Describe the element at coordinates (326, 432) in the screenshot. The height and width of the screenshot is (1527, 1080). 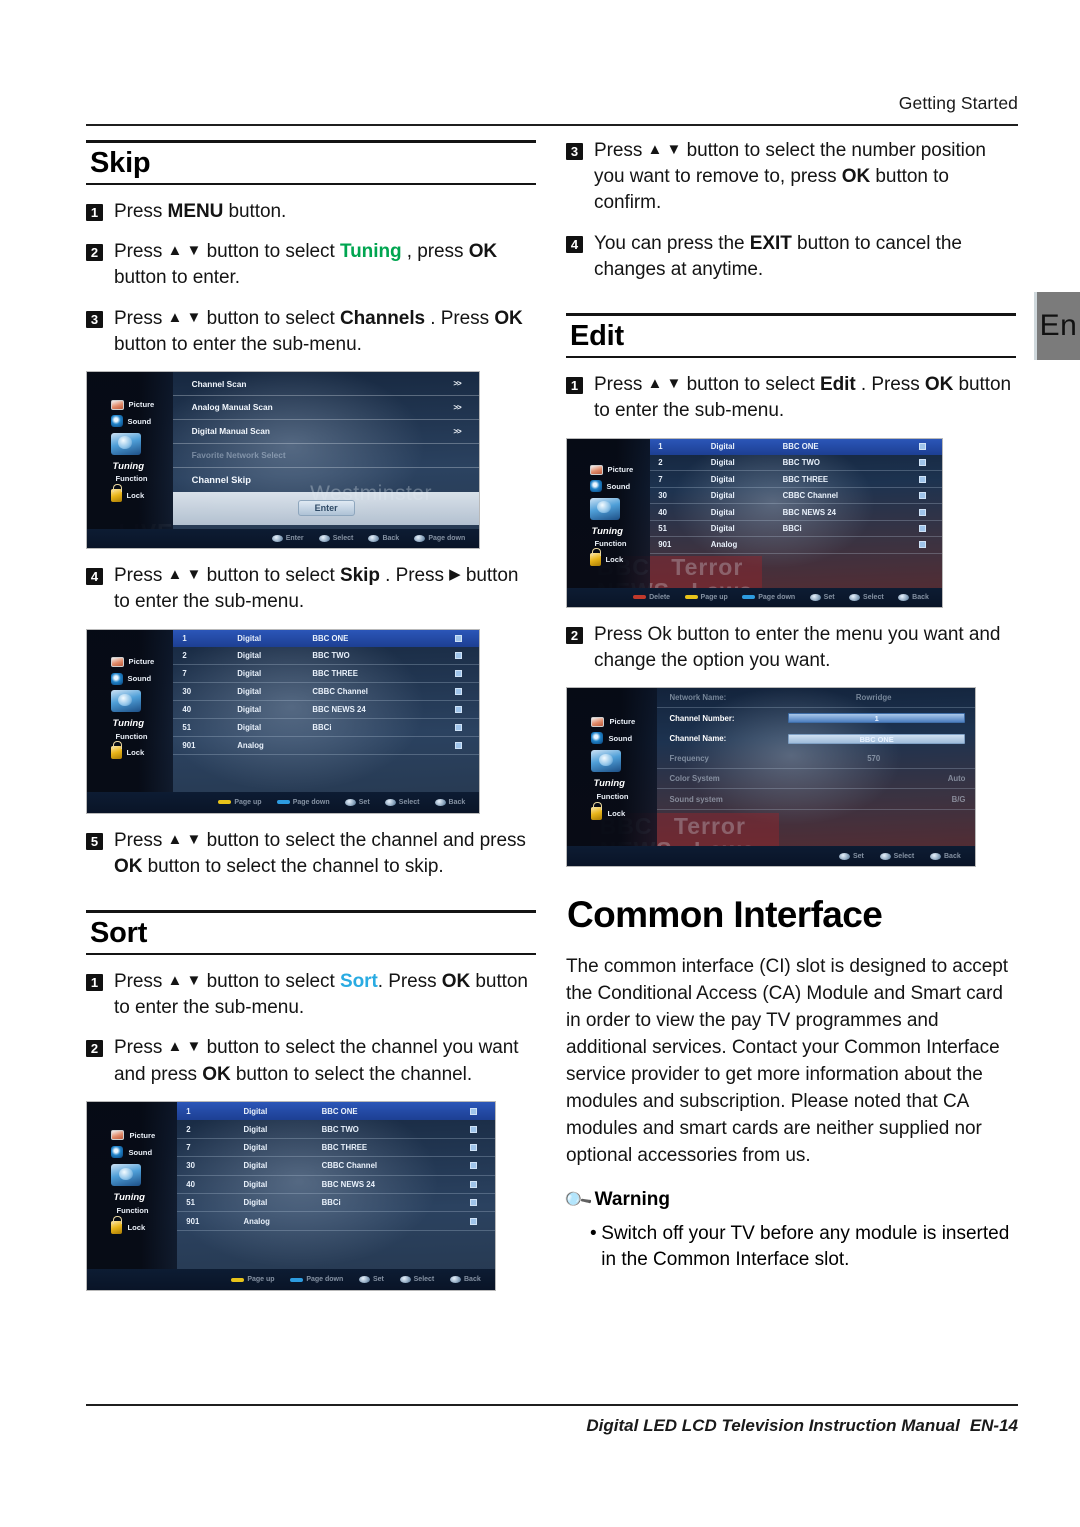
I see `tv-menu-row: Digital Manual Scan >>` at that location.